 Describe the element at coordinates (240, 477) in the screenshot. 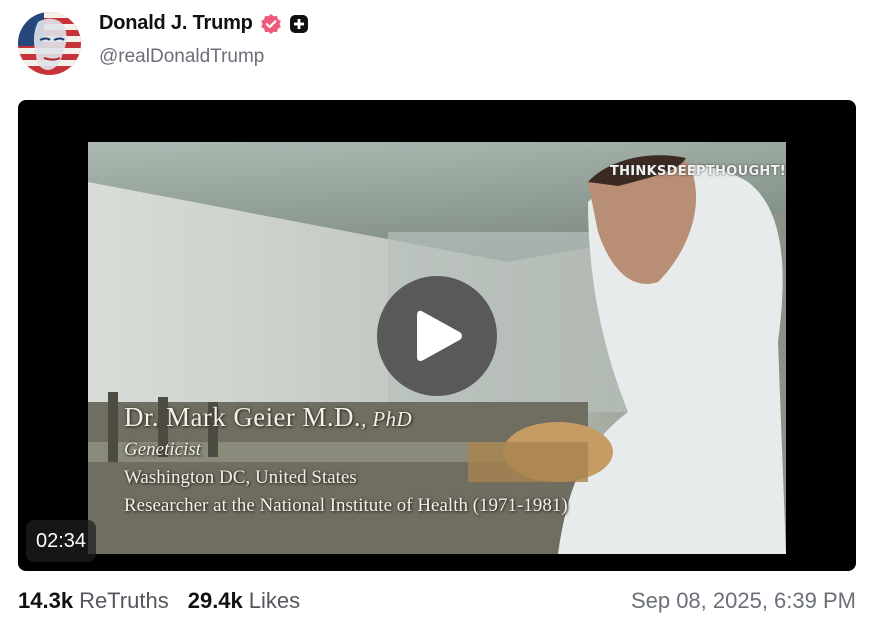

I see `caption-location: Washington DC, United States` at that location.